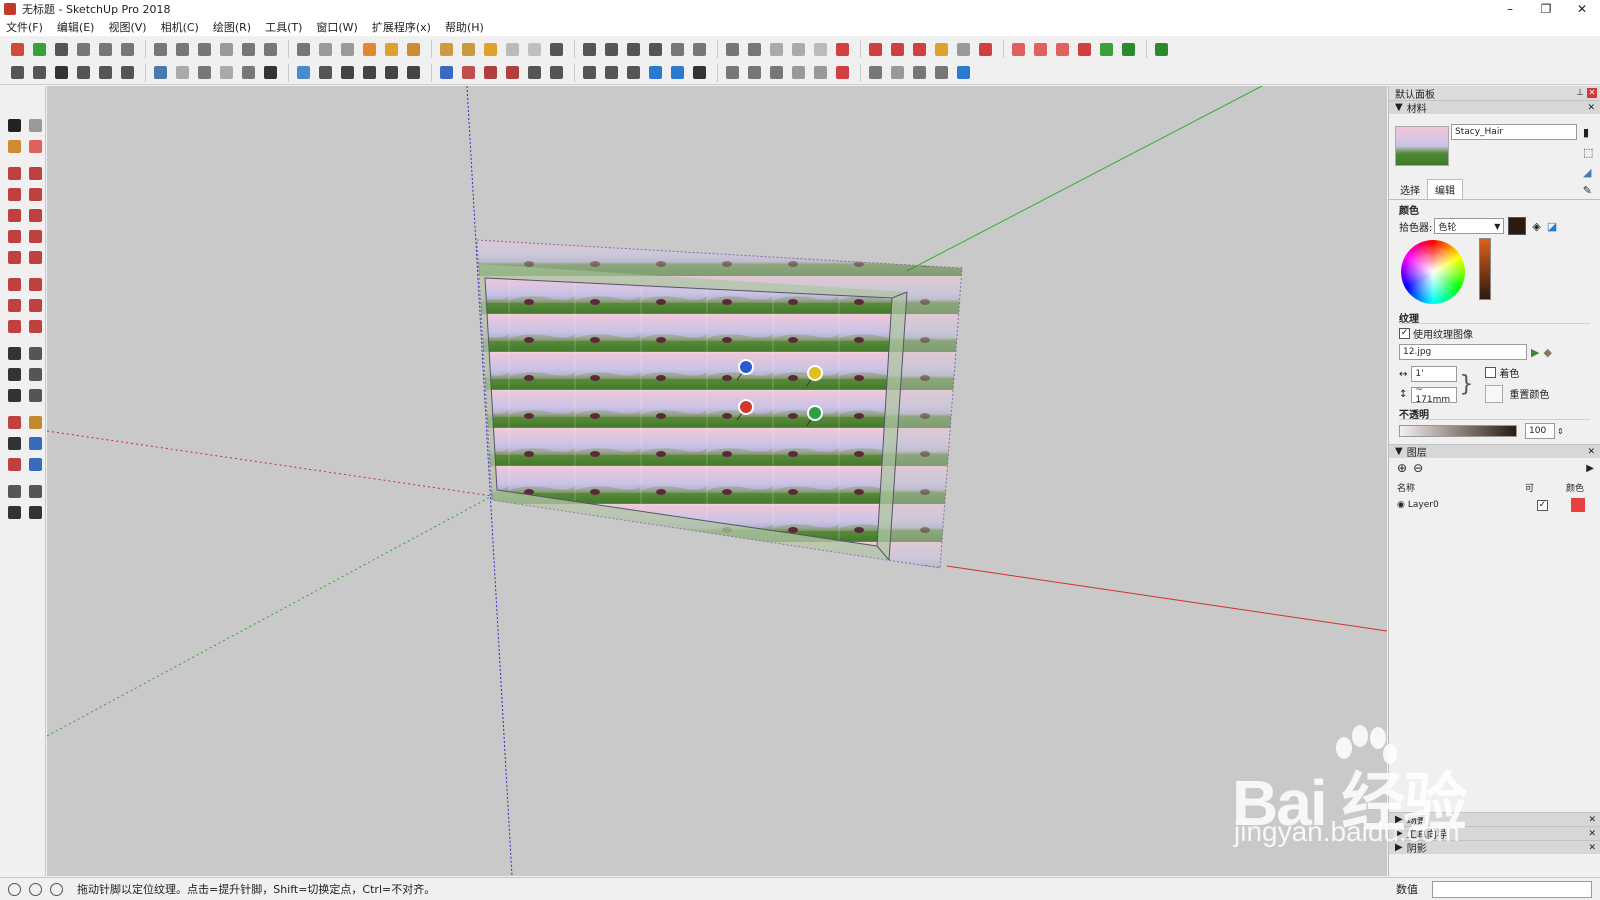 The image size is (1600, 900). I want to click on minimize-button: –, so click(1510, 9).